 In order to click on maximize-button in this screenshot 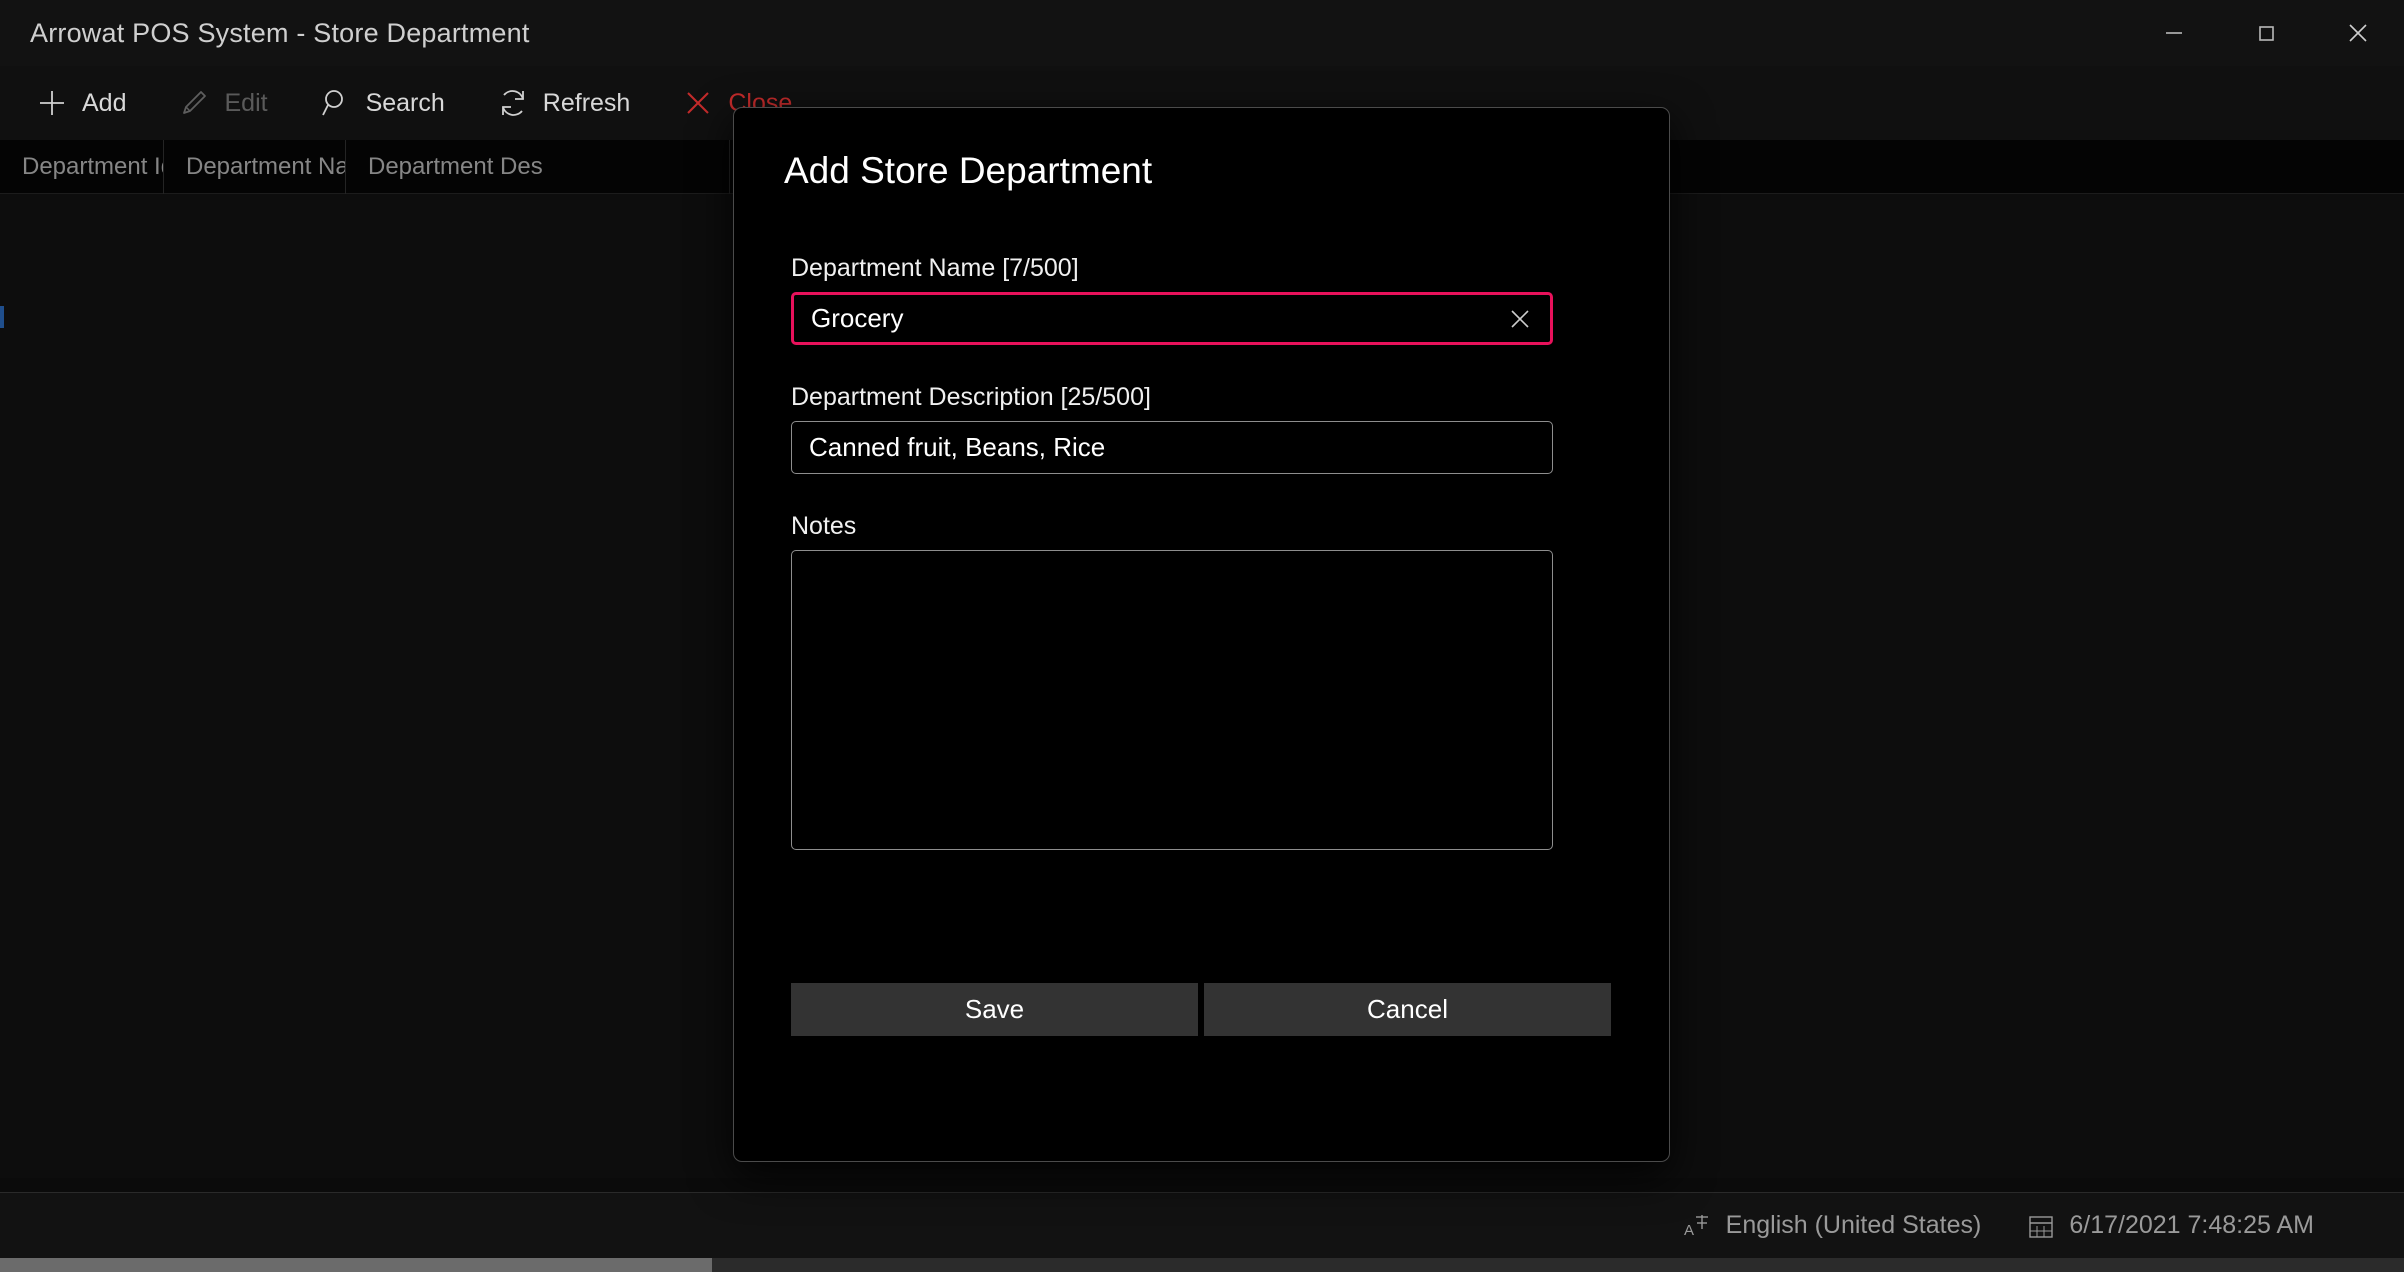, I will do `click(2266, 33)`.